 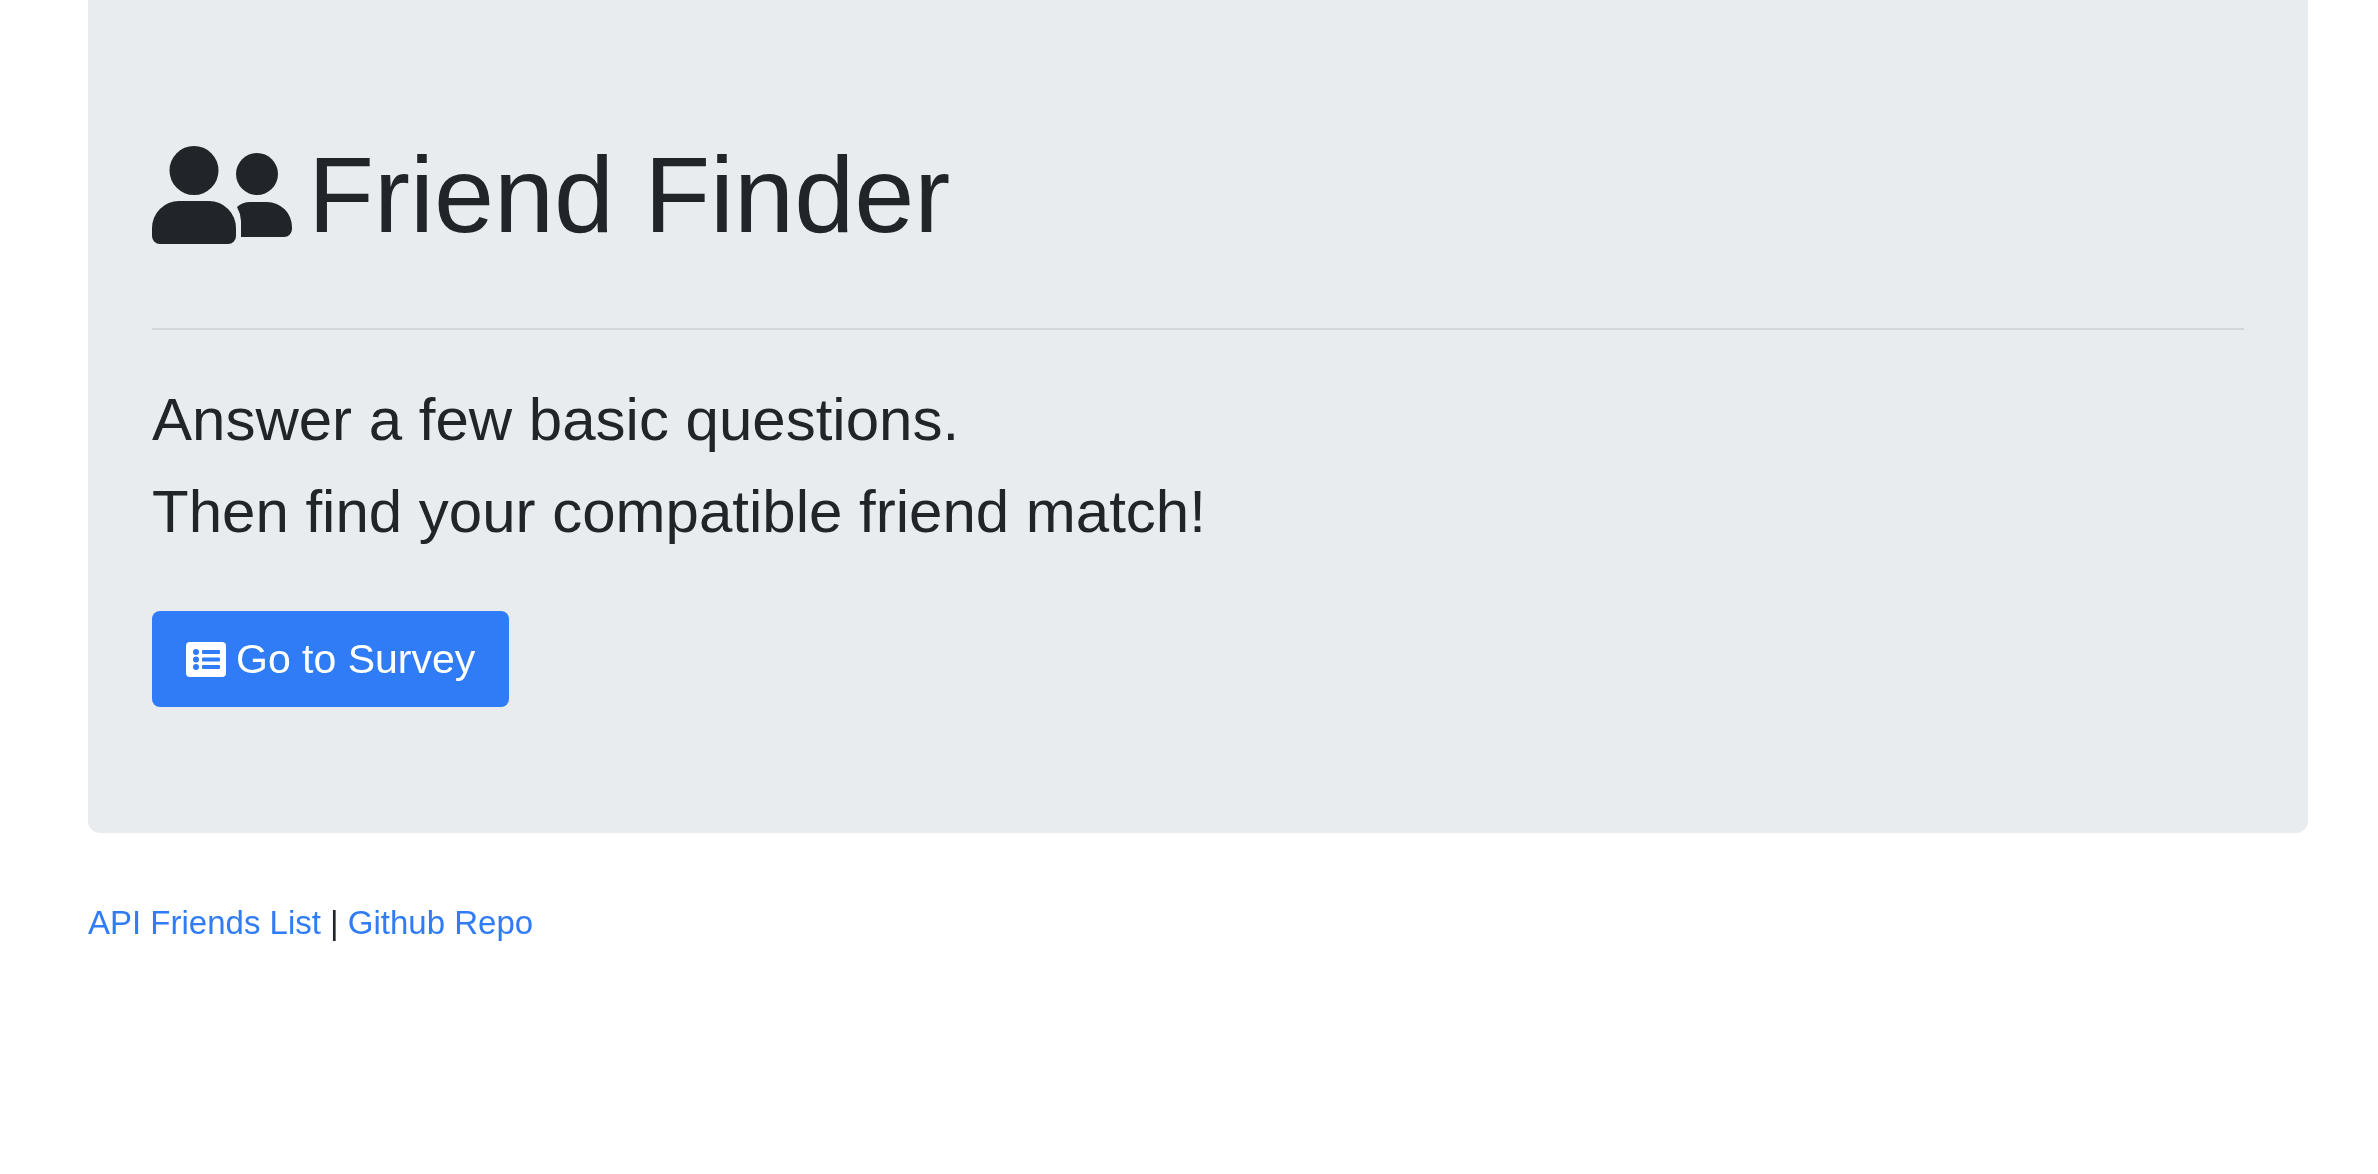 What do you see at coordinates (629, 195) in the screenshot?
I see `page-title: Friend Finder` at bounding box center [629, 195].